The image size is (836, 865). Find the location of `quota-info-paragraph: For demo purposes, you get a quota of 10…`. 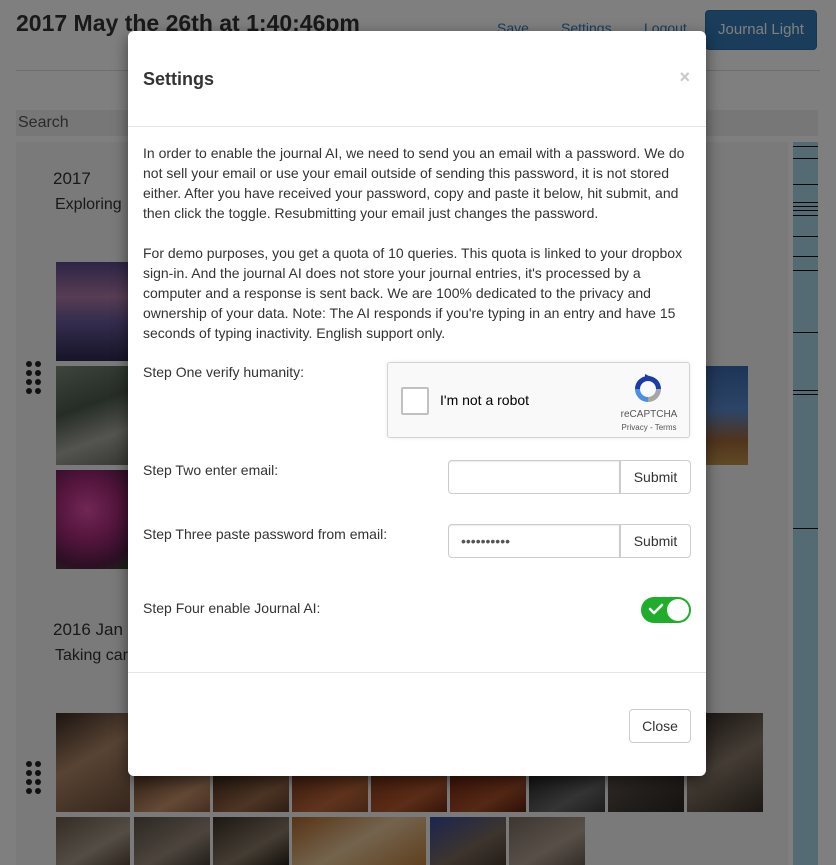

quota-info-paragraph: For demo purposes, you get a quota of 10… is located at coordinates (413, 293).